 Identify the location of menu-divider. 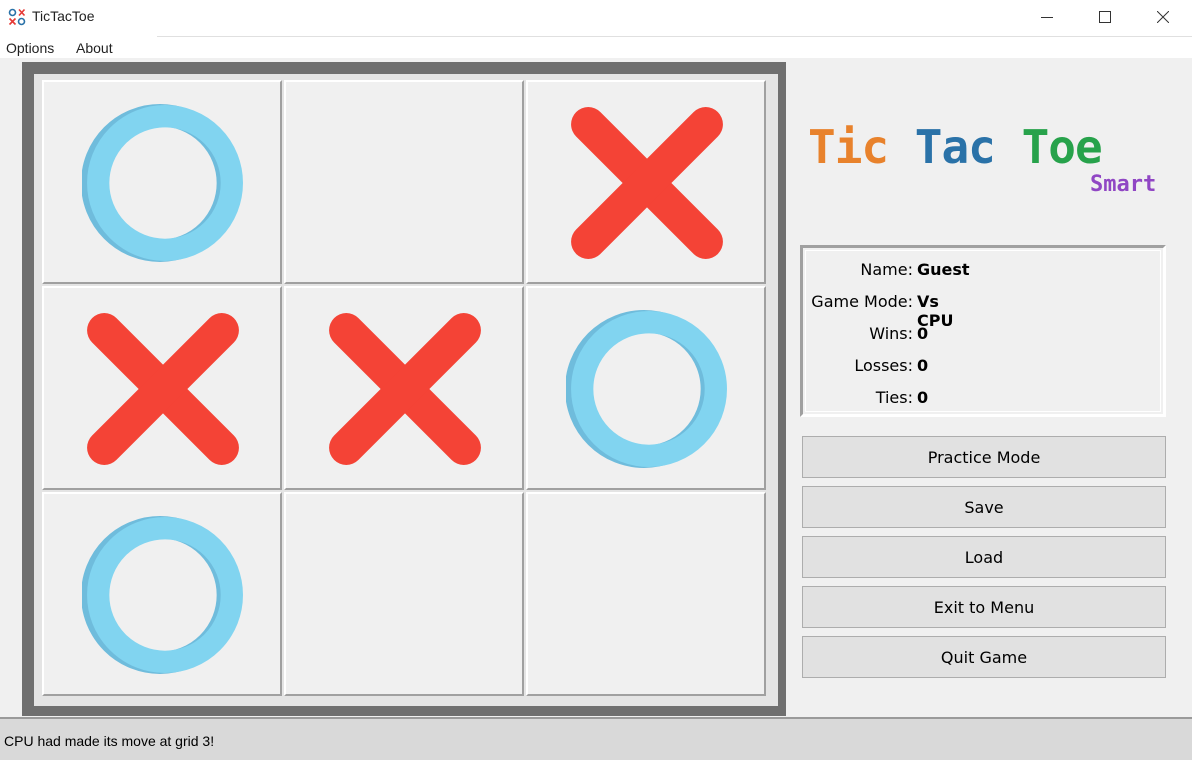
(674, 36).